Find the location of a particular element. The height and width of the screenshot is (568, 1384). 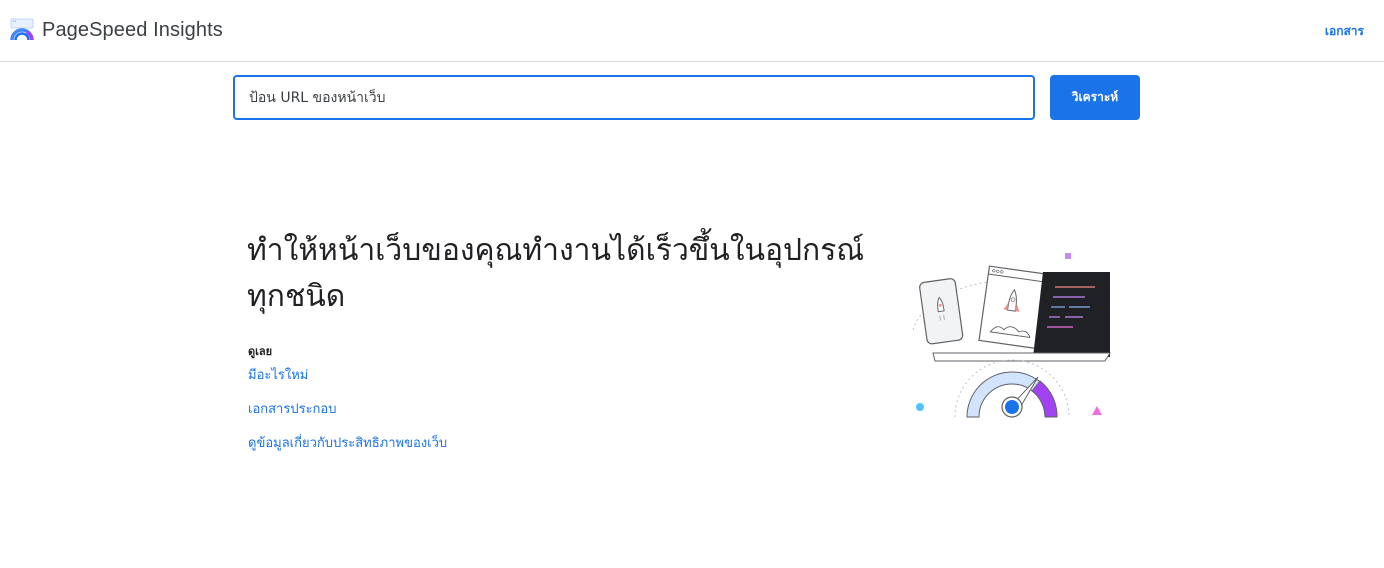

app-name: PageSpeed Insights is located at coordinates (132, 29).